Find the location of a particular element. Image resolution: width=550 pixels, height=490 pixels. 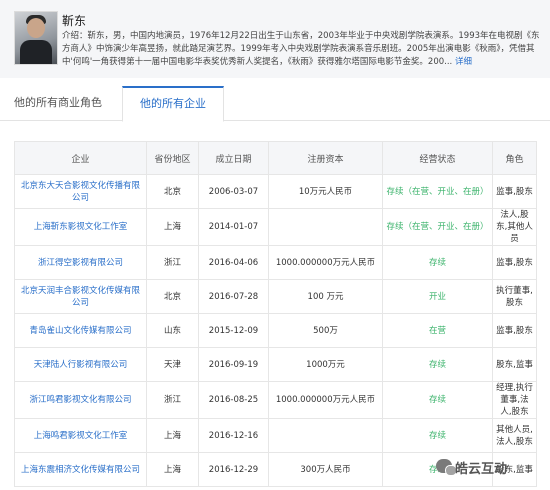

tab-business-roles: 他的所有商业角色 is located at coordinates (58, 103).